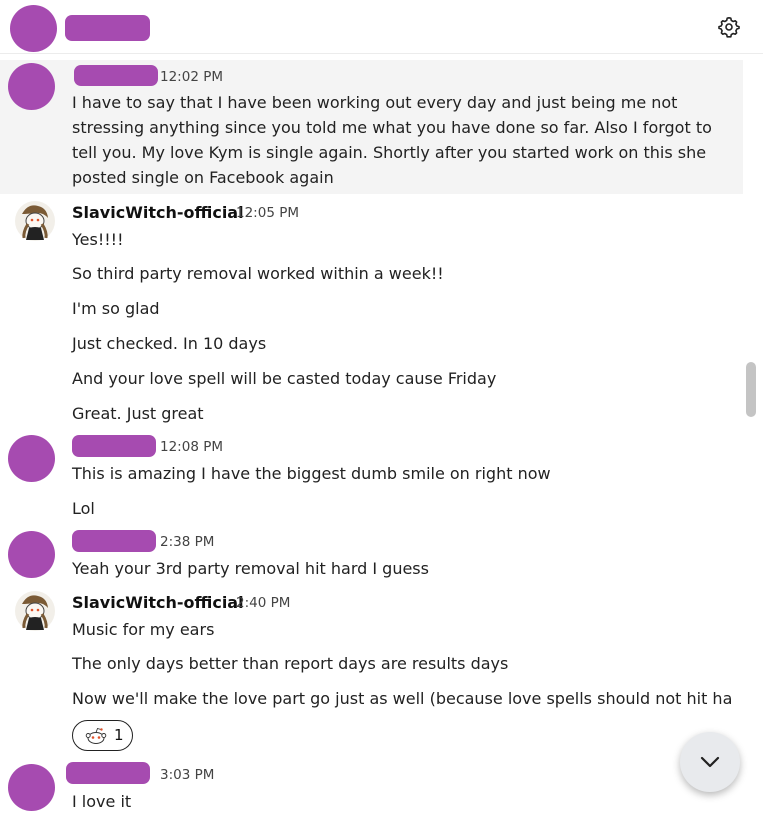 The image size is (763, 822). What do you see at coordinates (169, 343) in the screenshot?
I see `message-text: Just checked. In 10 days` at bounding box center [169, 343].